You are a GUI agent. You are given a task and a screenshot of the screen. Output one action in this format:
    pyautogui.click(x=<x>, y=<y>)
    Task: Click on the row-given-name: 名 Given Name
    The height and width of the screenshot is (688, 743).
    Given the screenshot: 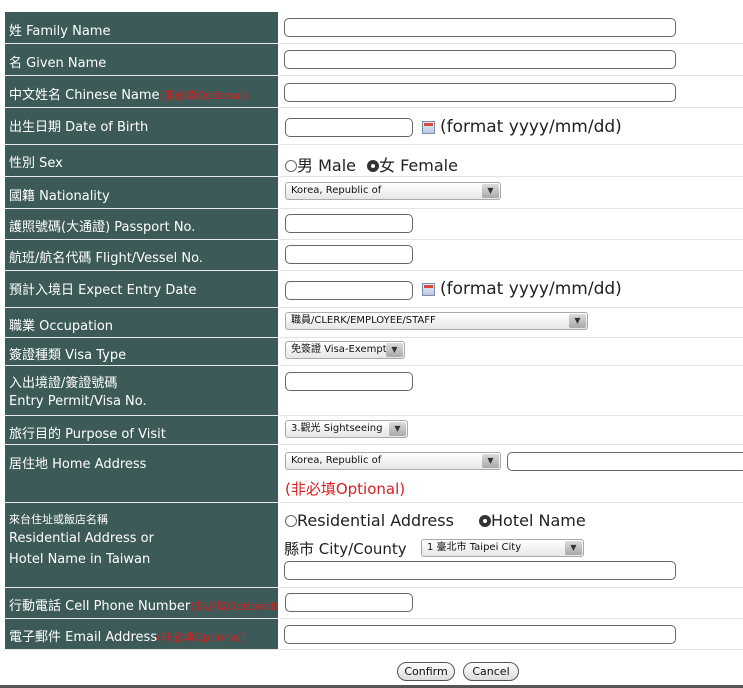 What is the action you would take?
    pyautogui.click(x=371, y=60)
    